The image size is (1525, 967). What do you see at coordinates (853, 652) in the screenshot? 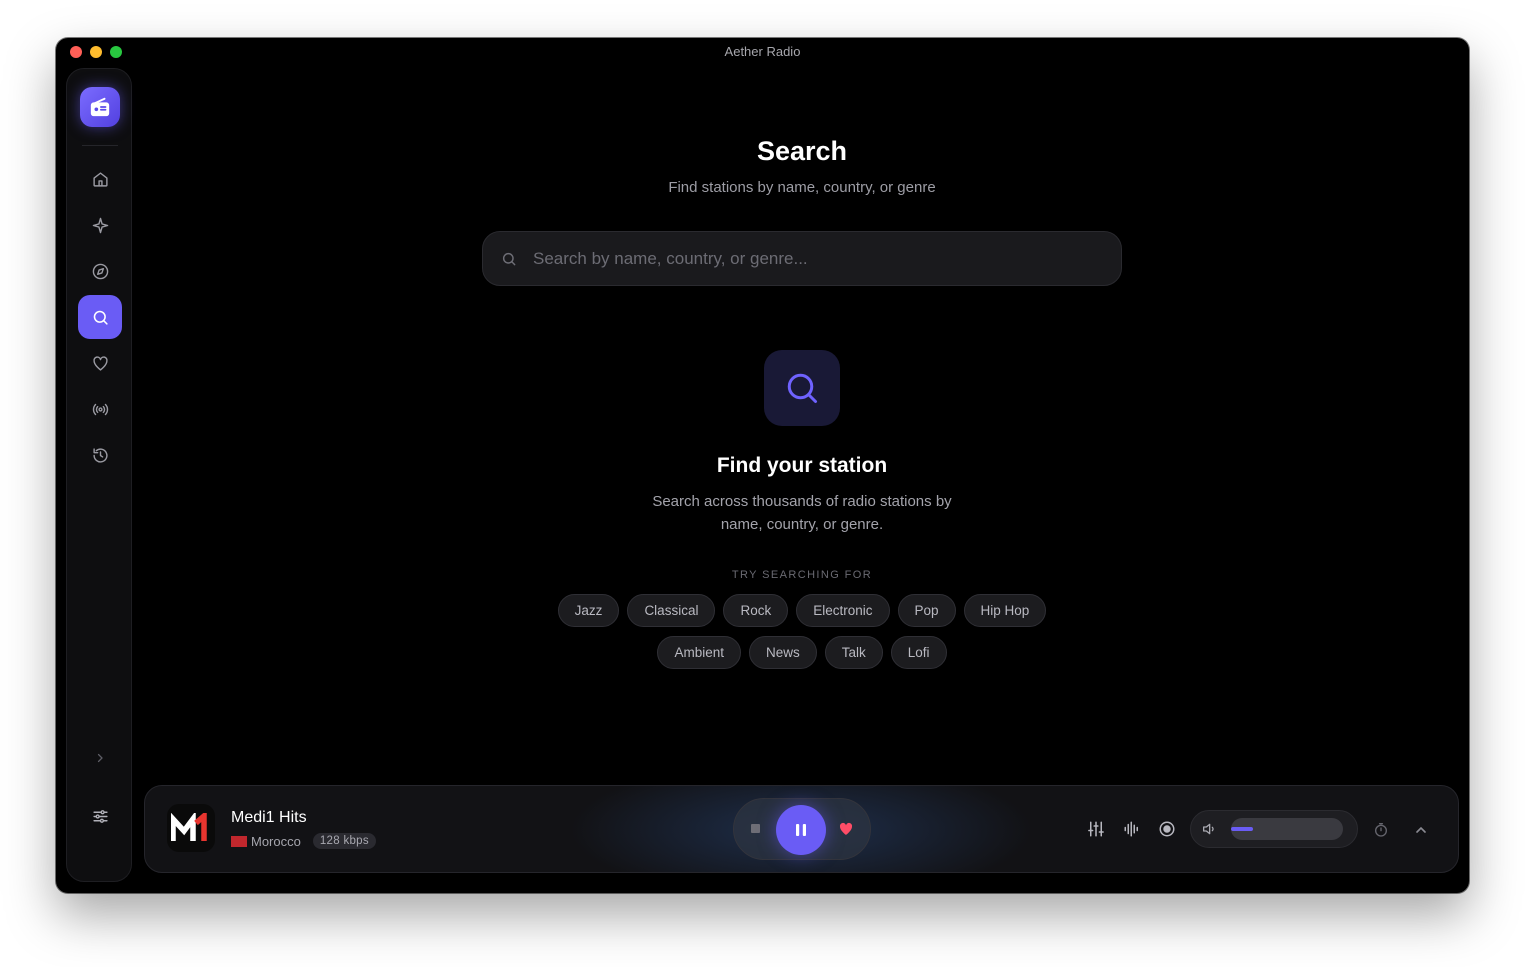
I see `suggestion-chip-talk: Talk` at bounding box center [853, 652].